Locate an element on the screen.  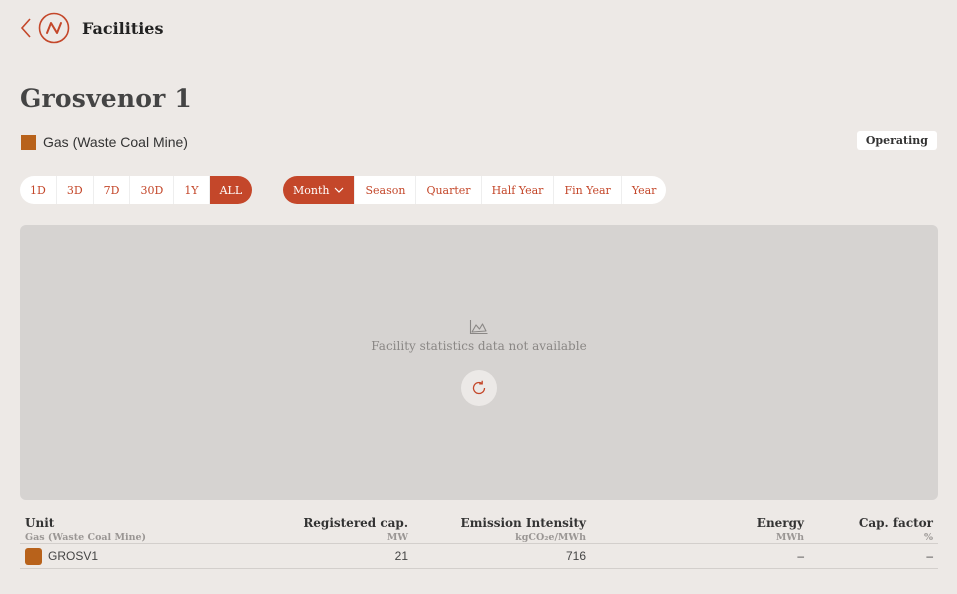
cap-factor-cell: – is located at coordinates (929, 556).